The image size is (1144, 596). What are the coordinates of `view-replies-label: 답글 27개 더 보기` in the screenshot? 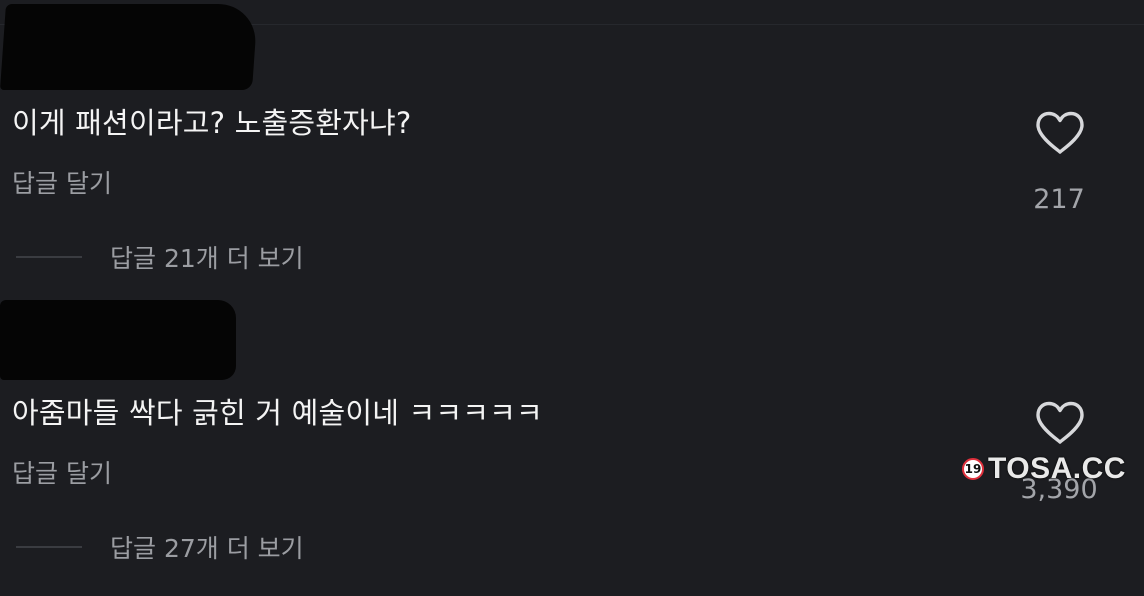 It's located at (207, 548).